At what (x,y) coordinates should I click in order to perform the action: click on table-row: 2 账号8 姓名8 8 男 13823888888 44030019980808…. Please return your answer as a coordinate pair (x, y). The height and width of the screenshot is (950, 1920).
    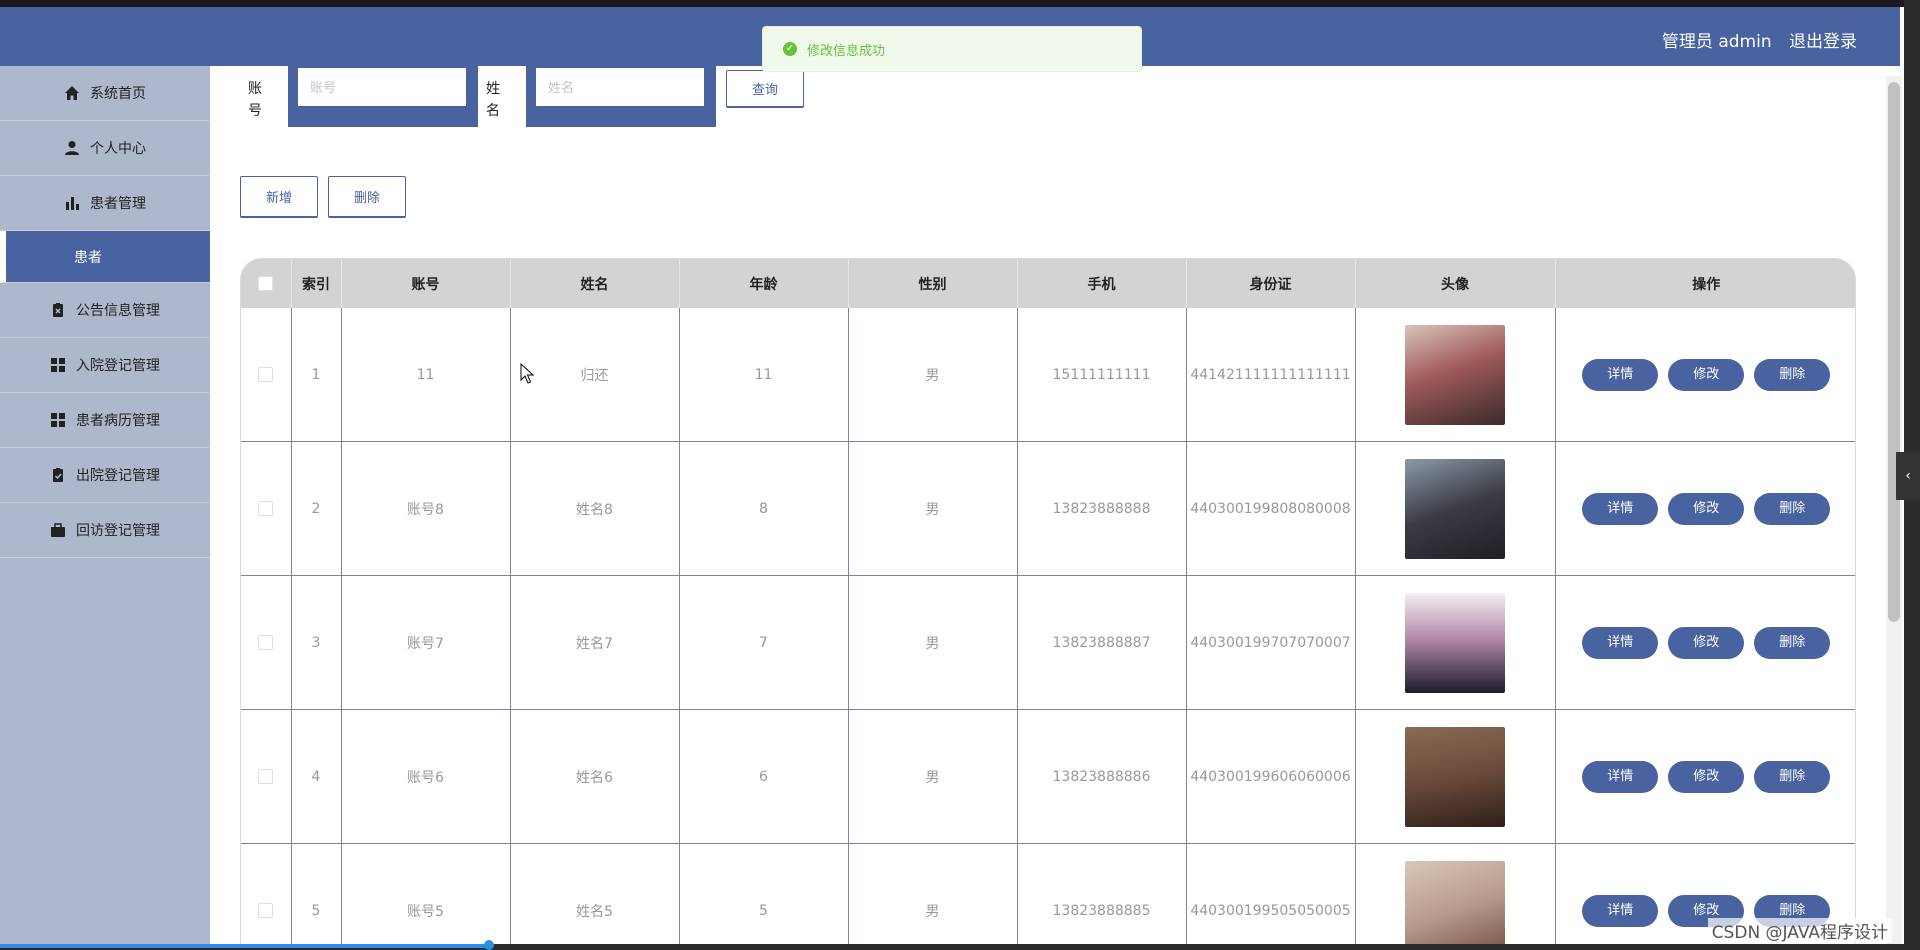
    Looking at the image, I should click on (1048, 508).